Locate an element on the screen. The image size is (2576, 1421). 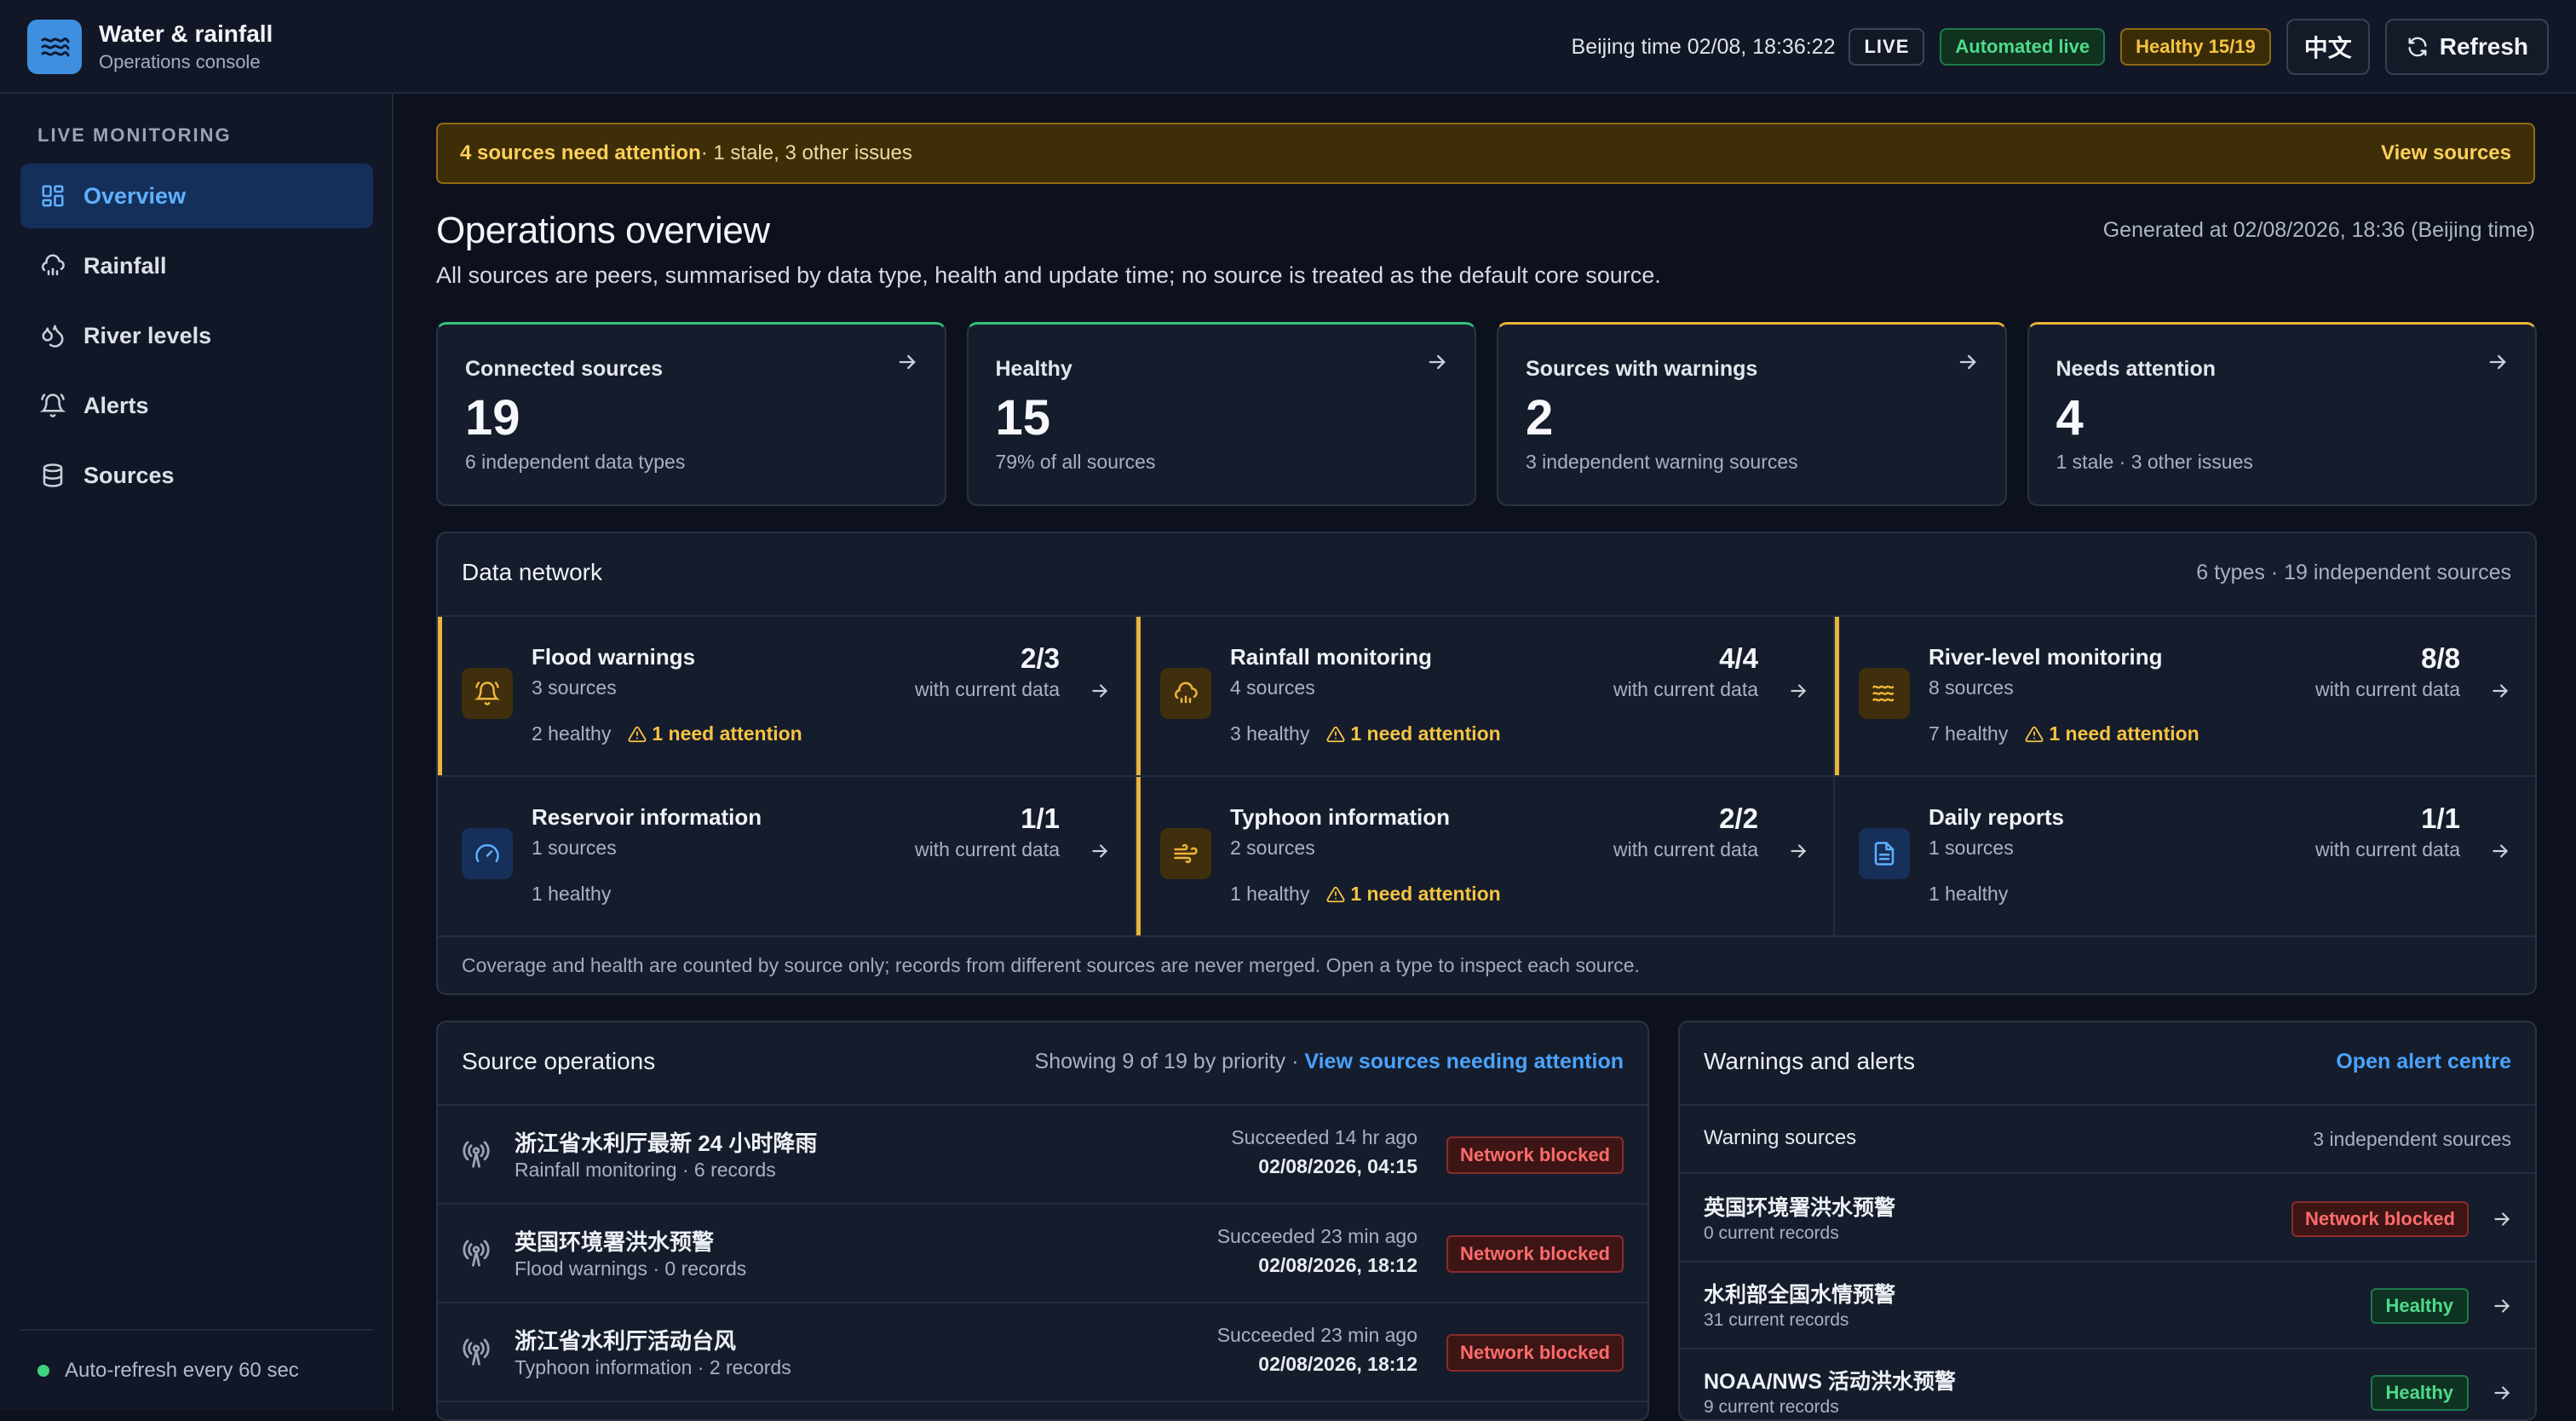
sidebar-item-sources: Sources is located at coordinates (197, 476).